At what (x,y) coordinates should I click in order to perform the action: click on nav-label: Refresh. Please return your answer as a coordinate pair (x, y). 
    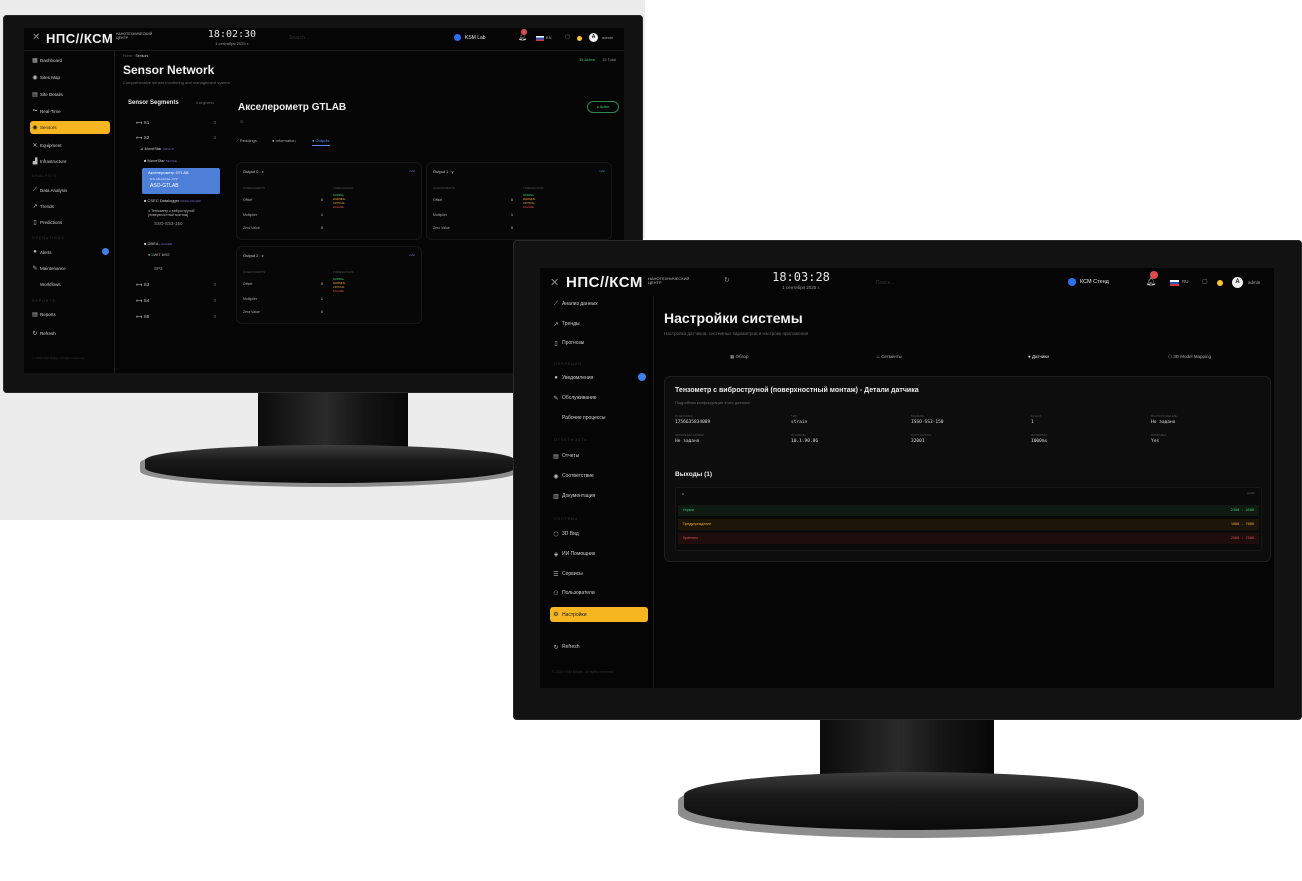
    Looking at the image, I should click on (571, 647).